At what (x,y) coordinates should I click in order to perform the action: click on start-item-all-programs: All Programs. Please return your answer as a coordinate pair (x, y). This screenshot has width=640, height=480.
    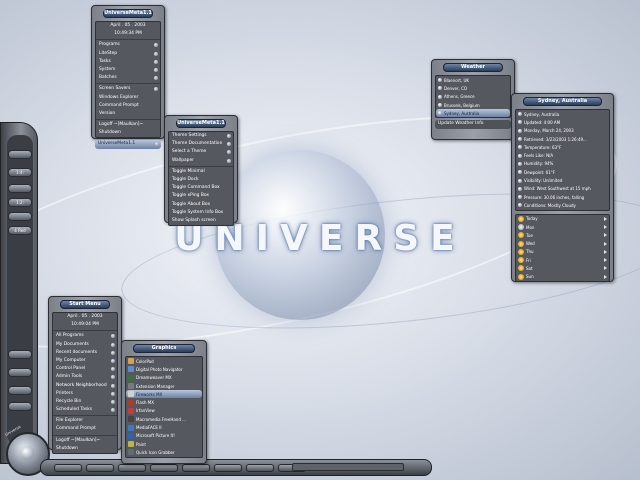
    Looking at the image, I should click on (85, 336).